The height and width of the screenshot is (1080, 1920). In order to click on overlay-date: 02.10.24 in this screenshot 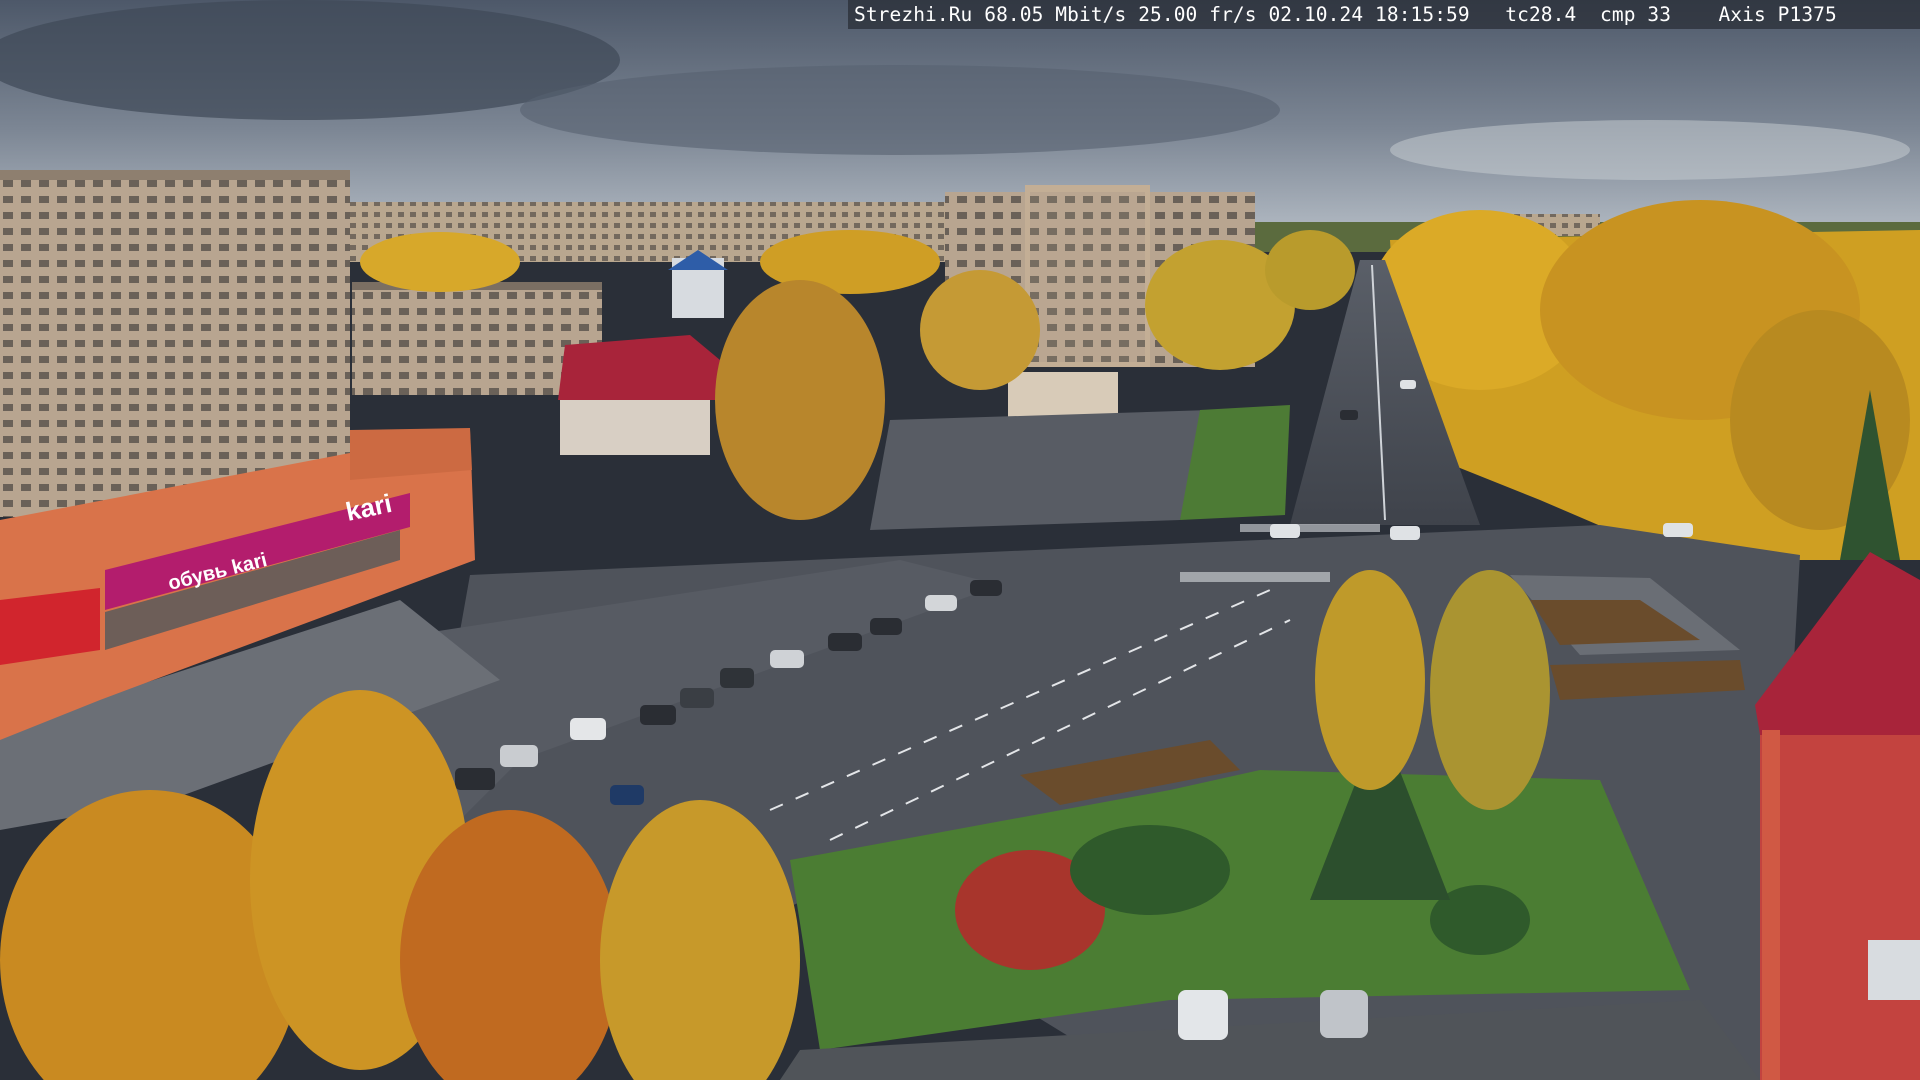, I will do `click(1316, 14)`.